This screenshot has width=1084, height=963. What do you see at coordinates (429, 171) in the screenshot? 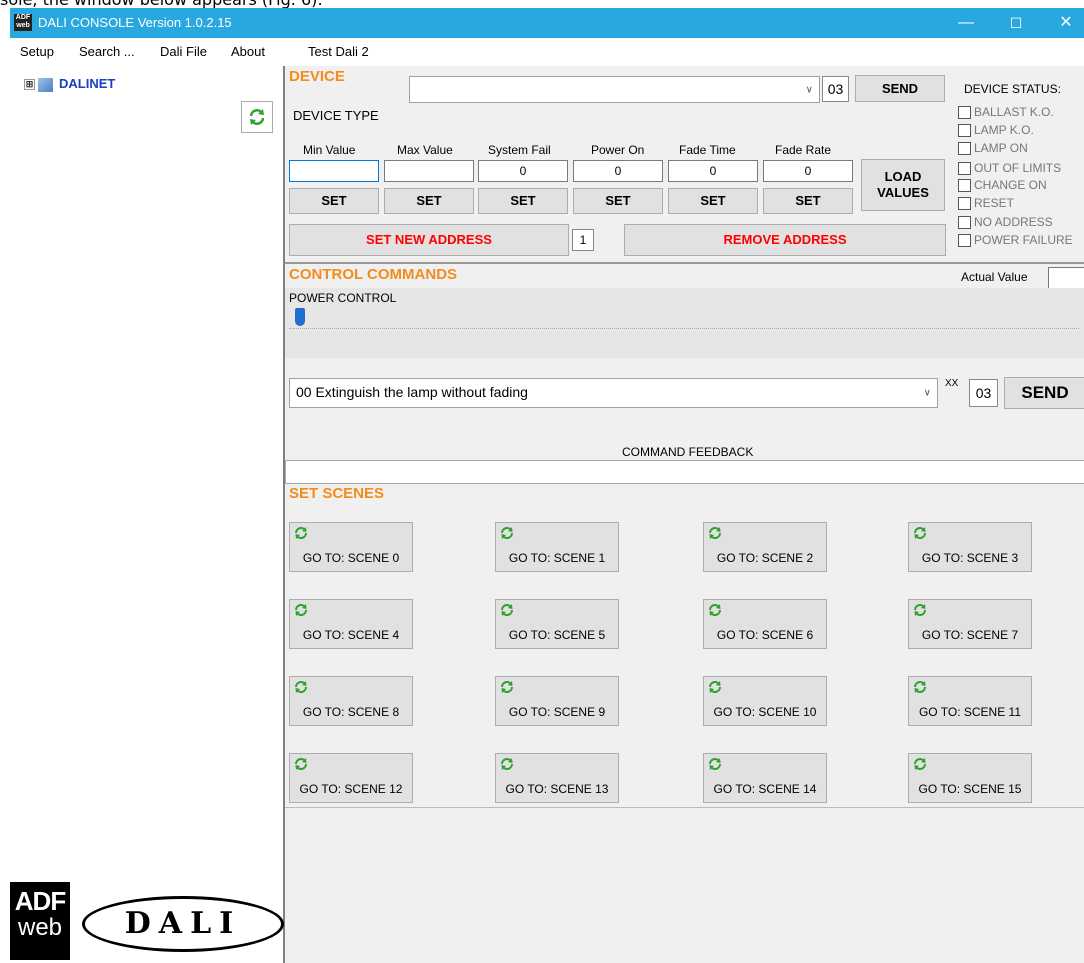
I see `max-value-input` at bounding box center [429, 171].